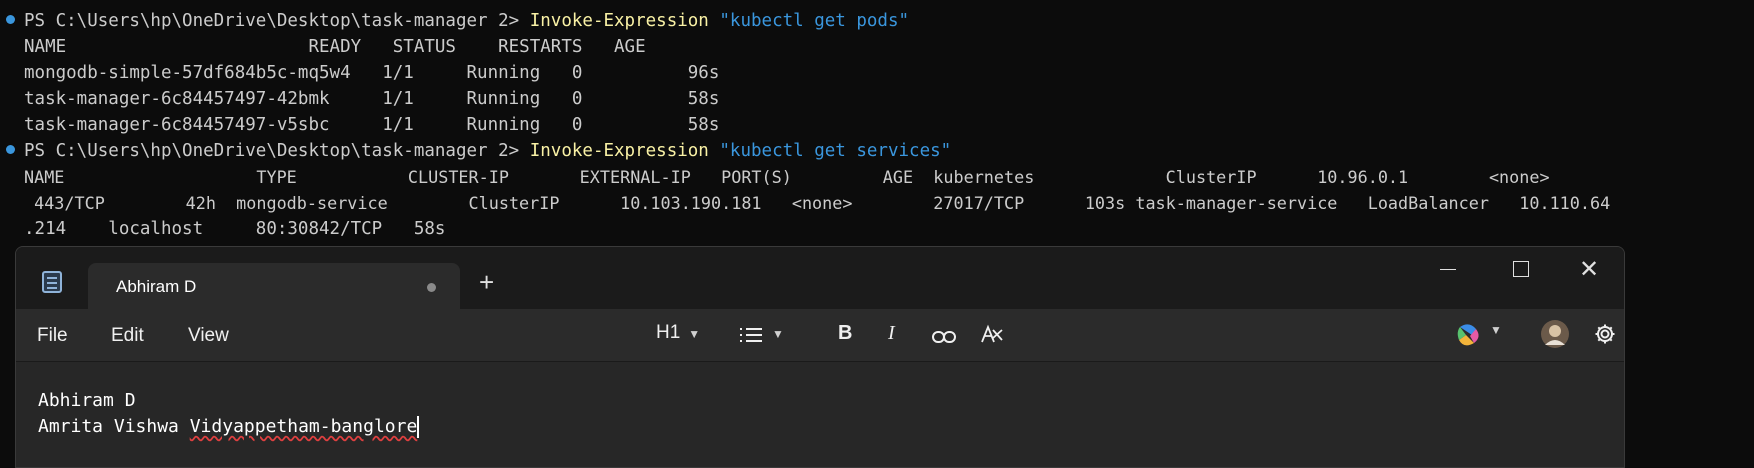 The image size is (1754, 468). Describe the element at coordinates (235, 229) in the screenshot. I see `terminal-line-9: .214 localhost 80:30842/TCP 58s` at that location.